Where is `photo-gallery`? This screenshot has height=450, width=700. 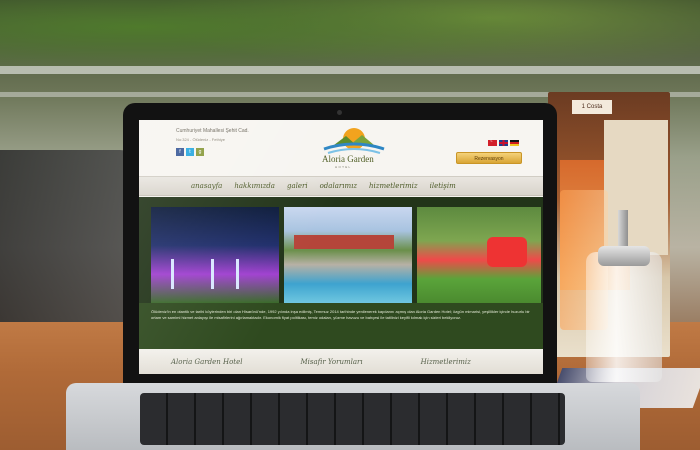
photo-gallery is located at coordinates (341, 250).